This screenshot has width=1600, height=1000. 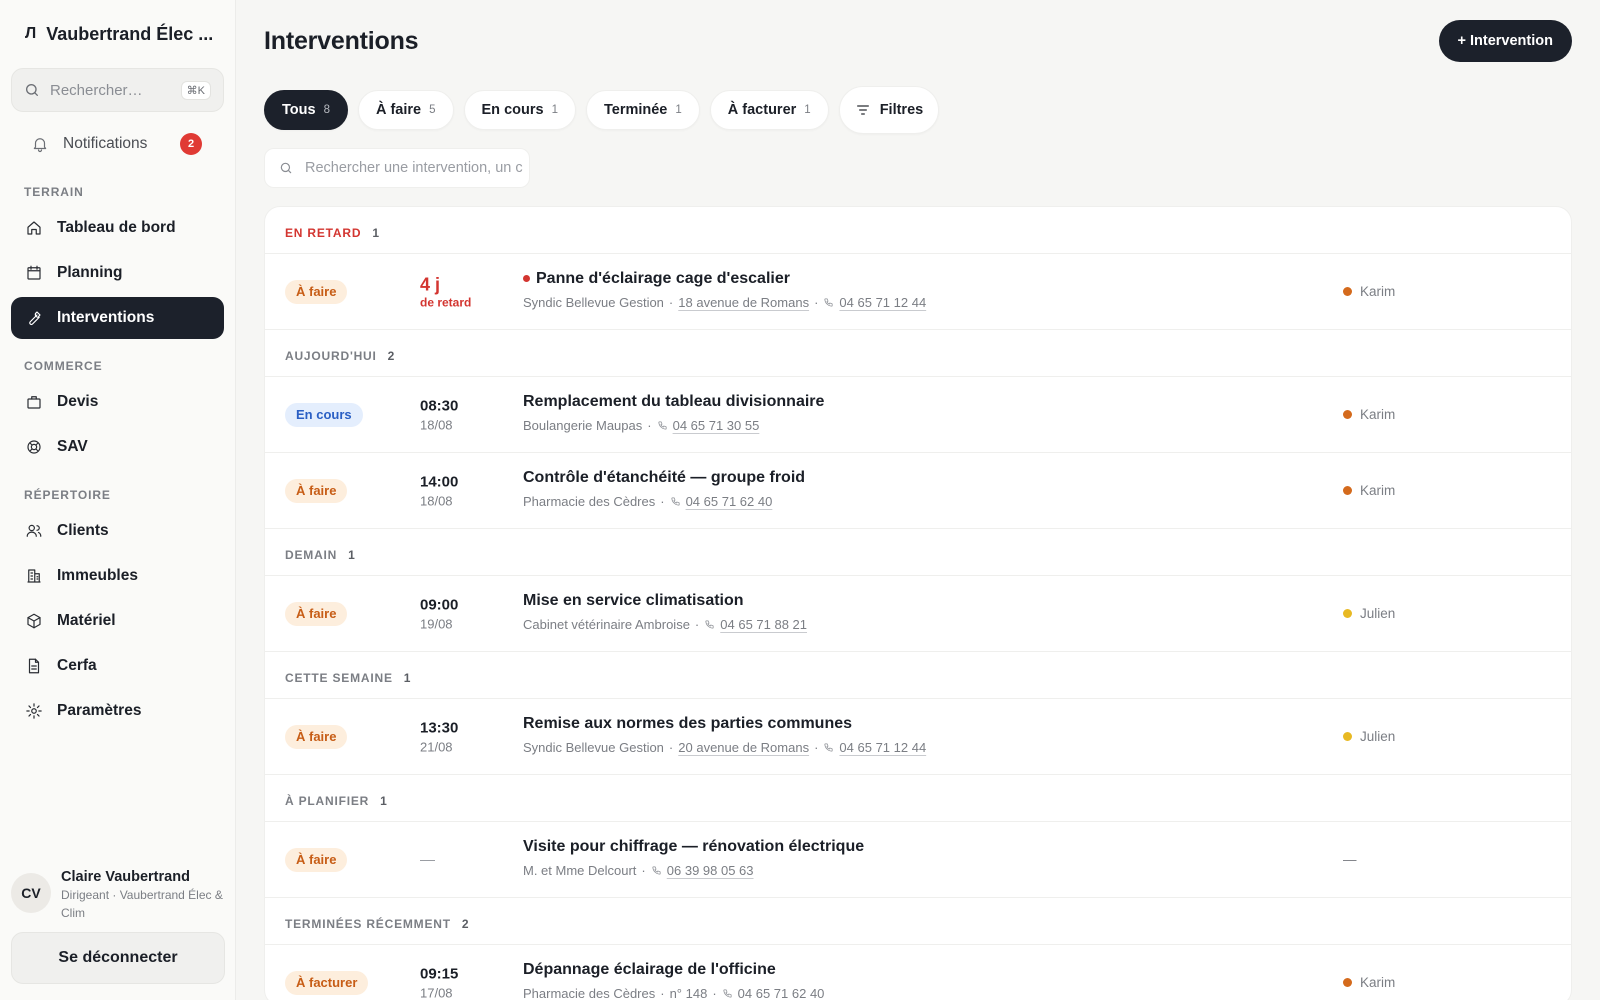 What do you see at coordinates (716, 425) in the screenshot?
I see `phone-link: 04 65 71 30 55` at bounding box center [716, 425].